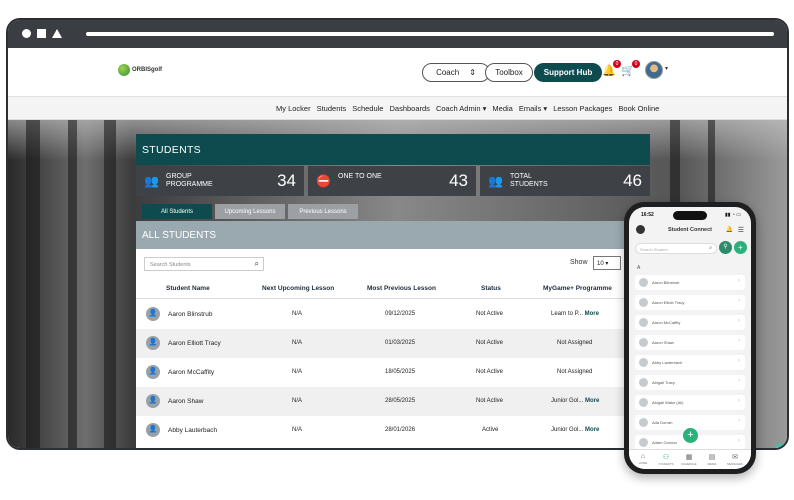 Image resolution: width=794 pixels, height=500 pixels. I want to click on show-label: Show, so click(579, 262).